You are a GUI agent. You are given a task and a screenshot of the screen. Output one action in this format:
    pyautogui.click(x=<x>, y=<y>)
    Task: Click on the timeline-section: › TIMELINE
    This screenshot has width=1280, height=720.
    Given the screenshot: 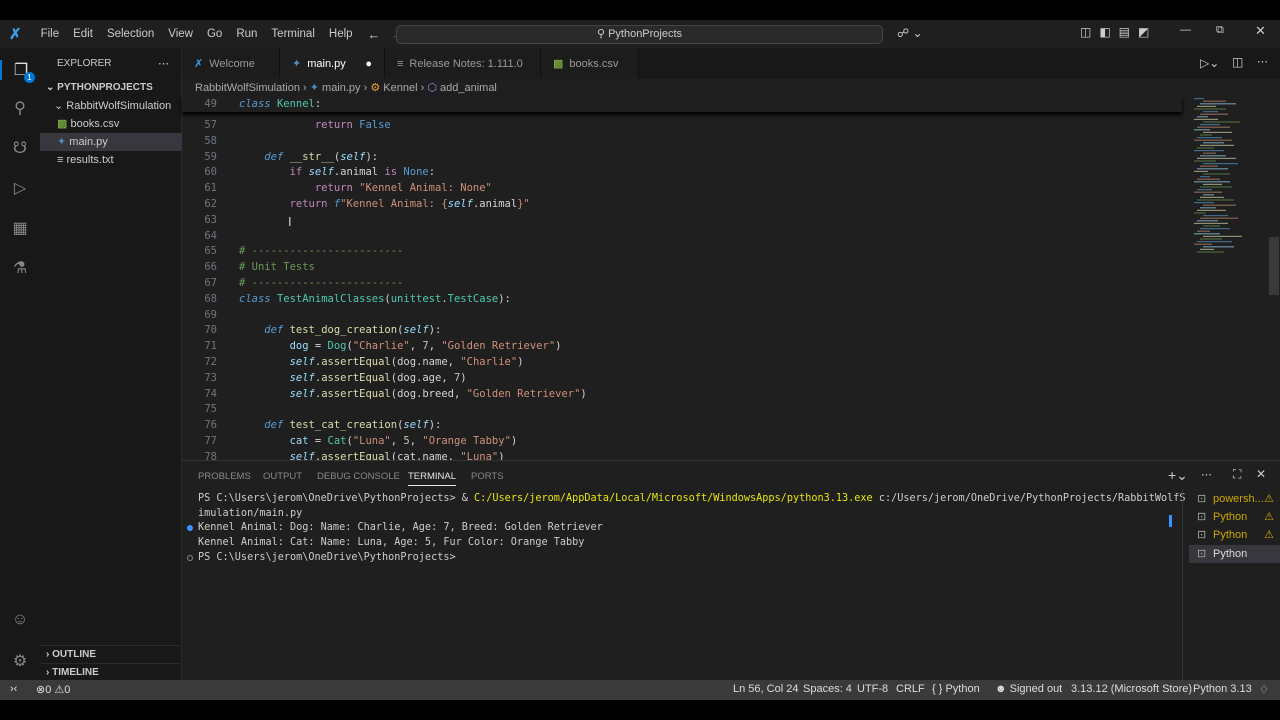 What is the action you would take?
    pyautogui.click(x=111, y=672)
    